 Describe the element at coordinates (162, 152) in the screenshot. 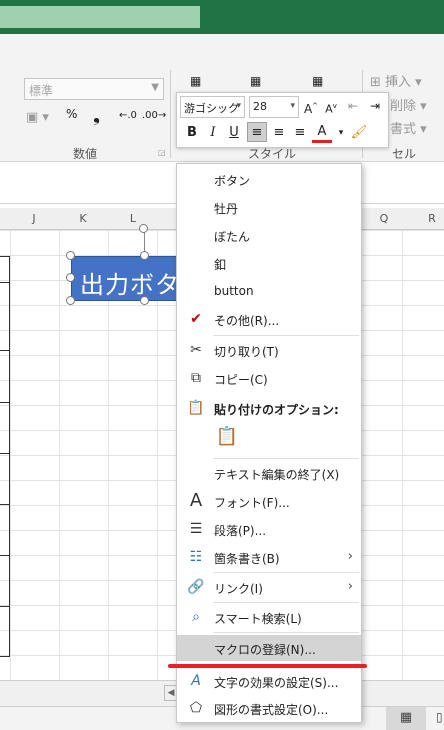

I see `dialog-launcher-icon: ◲` at that location.